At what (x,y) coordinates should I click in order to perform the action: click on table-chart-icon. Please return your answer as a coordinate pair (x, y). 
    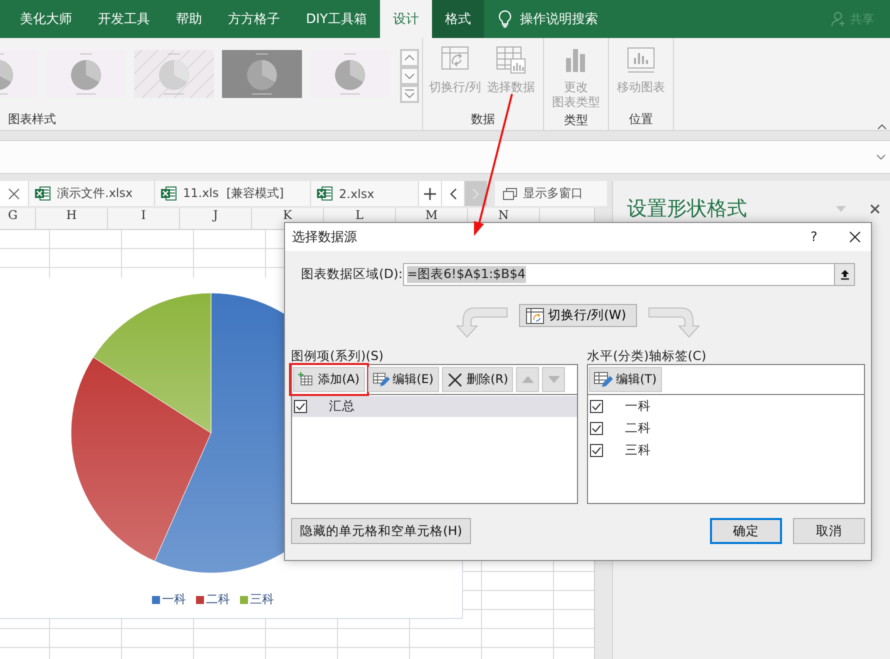
    Looking at the image, I should click on (511, 59).